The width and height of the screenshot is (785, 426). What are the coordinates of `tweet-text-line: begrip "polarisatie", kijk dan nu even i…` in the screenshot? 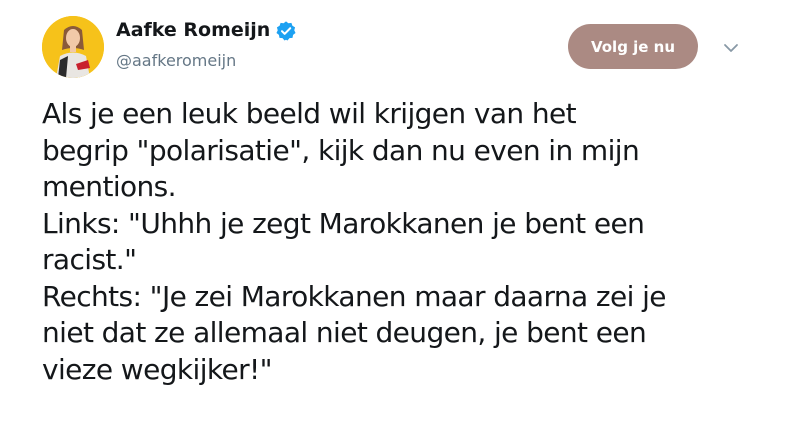 It's located at (341, 150).